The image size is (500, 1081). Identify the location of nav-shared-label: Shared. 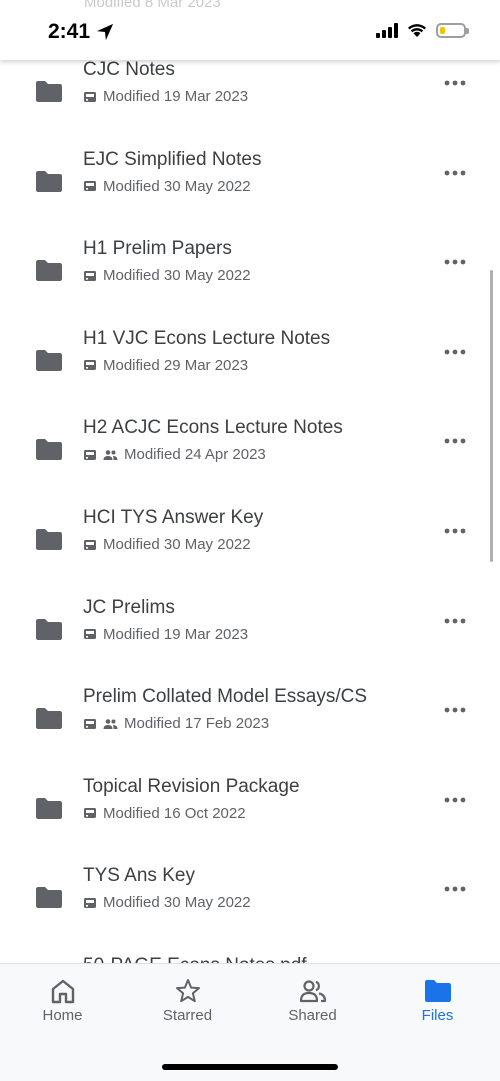
(312, 1015).